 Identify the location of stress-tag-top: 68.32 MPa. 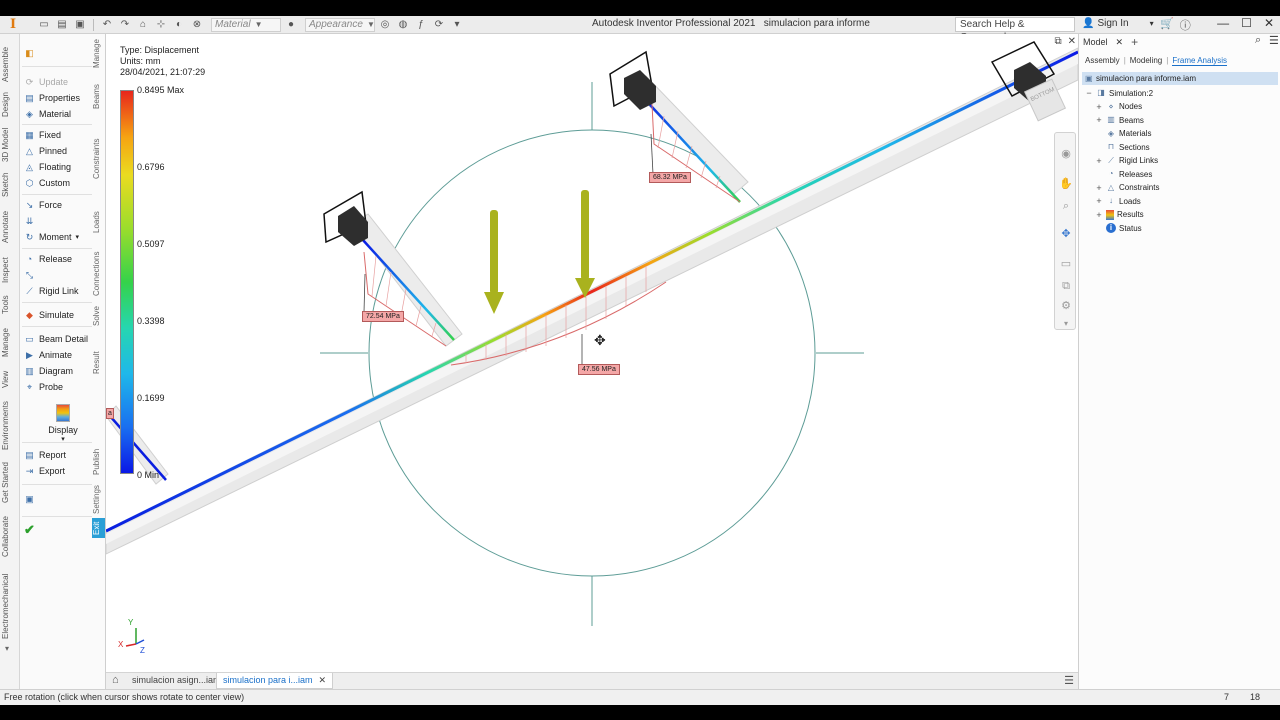
(670, 177).